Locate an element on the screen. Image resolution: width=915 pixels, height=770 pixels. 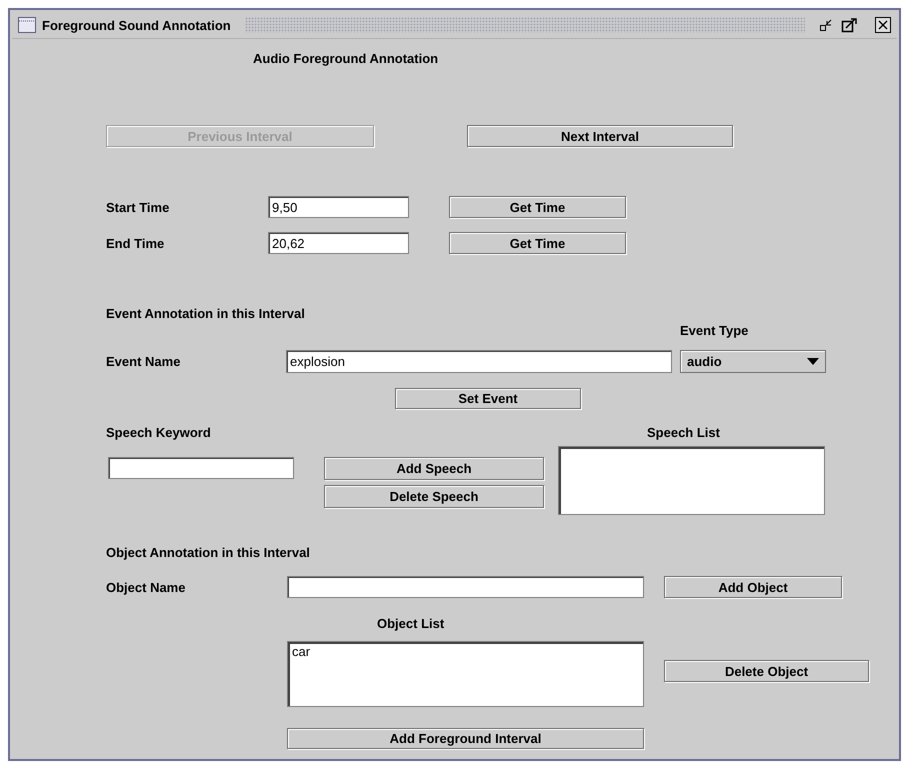
event-type-dropdown: audio is located at coordinates (753, 361).